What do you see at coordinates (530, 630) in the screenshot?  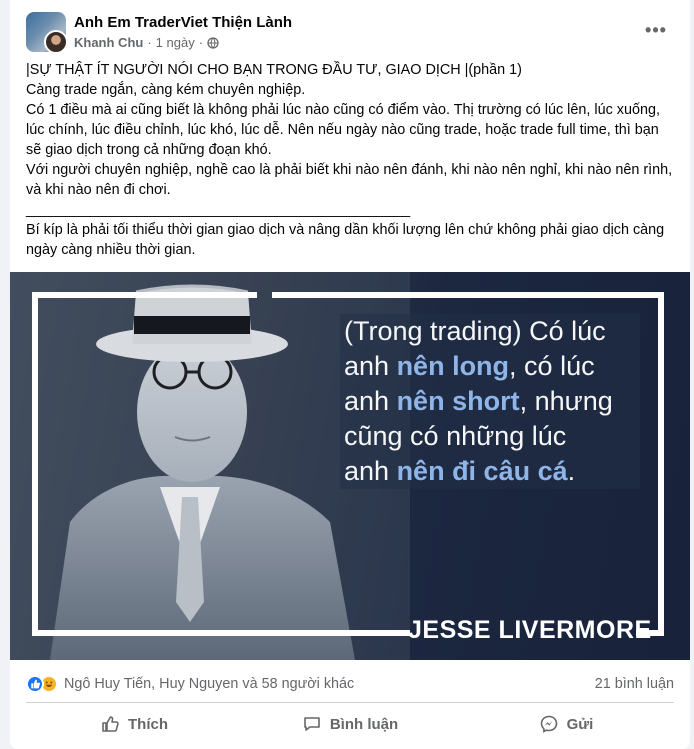 I see `quote-signature: JESSE LIVERMORE` at bounding box center [530, 630].